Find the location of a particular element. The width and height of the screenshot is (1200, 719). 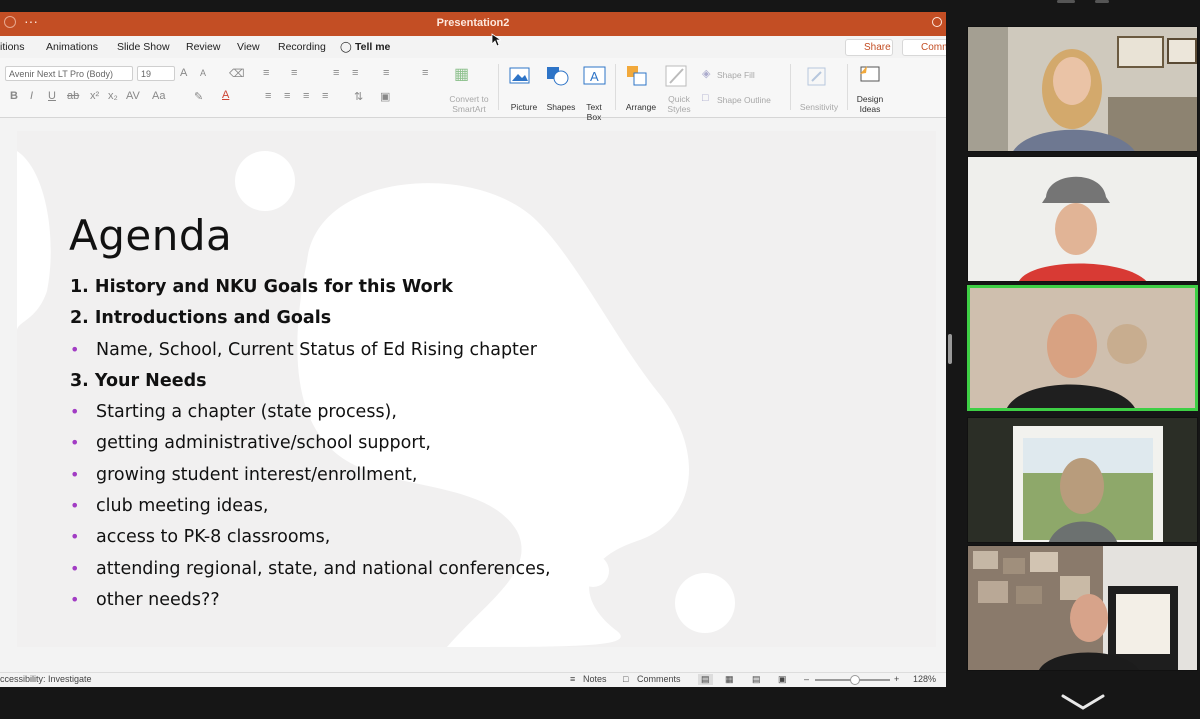

underline-icon: U is located at coordinates (52, 96).